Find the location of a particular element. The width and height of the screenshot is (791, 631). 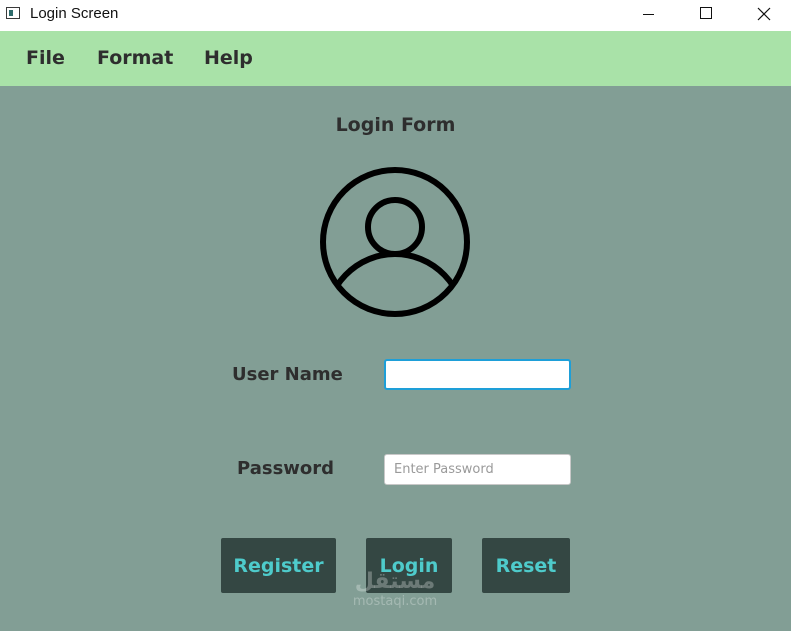

menu-format: Format is located at coordinates (135, 58).